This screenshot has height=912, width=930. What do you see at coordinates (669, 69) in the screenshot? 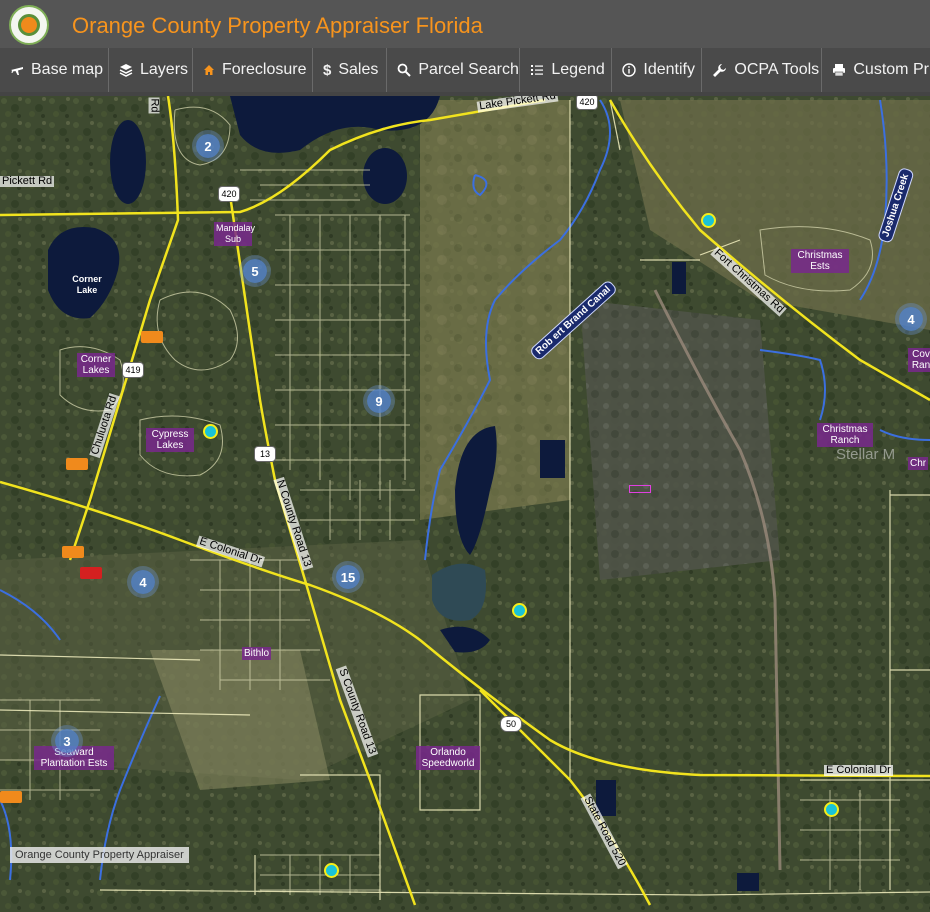
I see `identify-label: Identify` at bounding box center [669, 69].